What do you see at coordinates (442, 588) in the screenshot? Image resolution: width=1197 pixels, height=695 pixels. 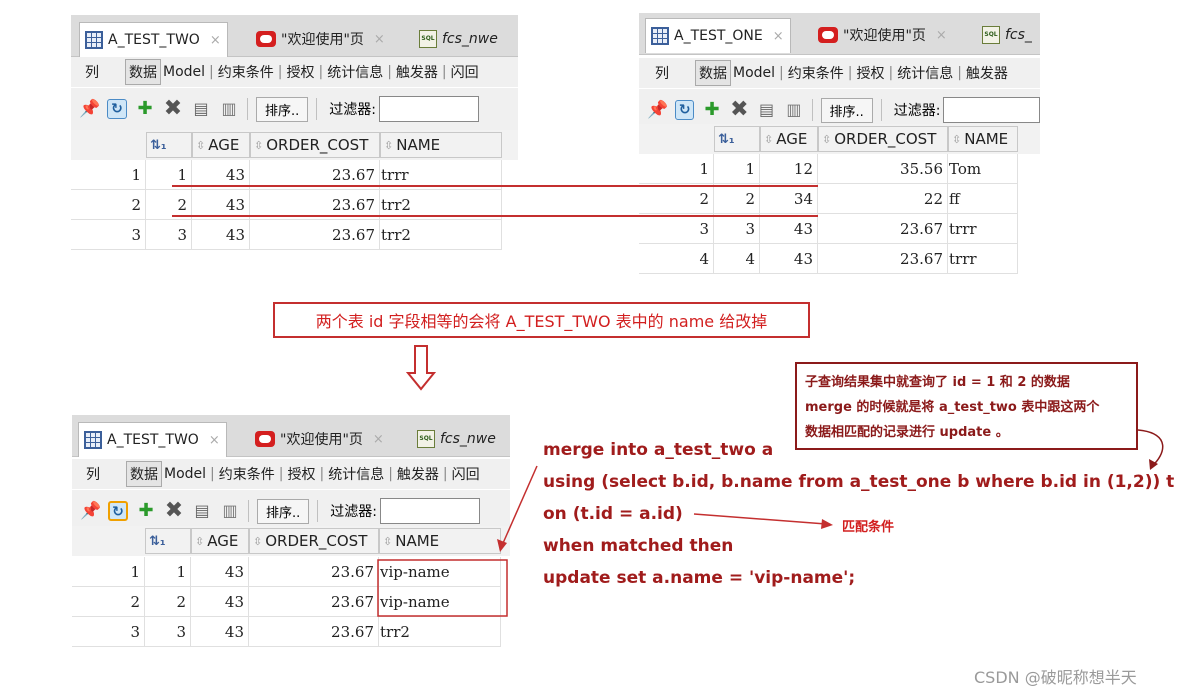 I see `updated-names-highlight` at bounding box center [442, 588].